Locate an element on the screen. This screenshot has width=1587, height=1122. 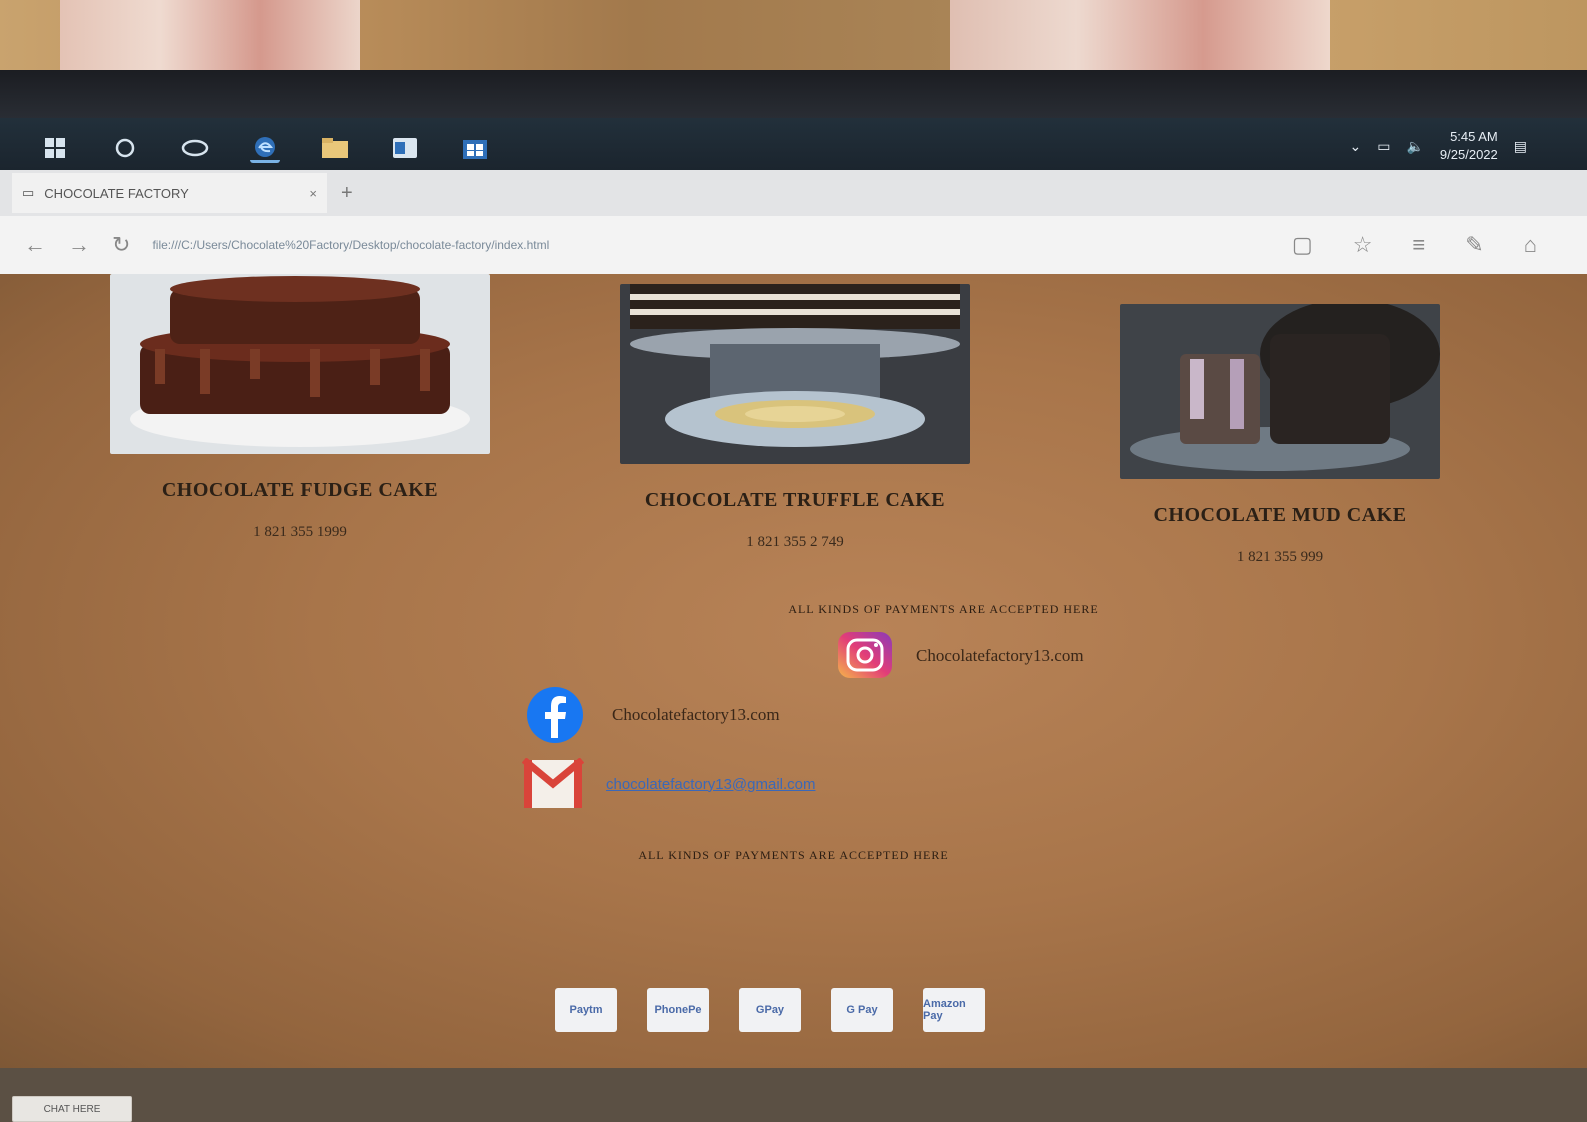
cake-card: CHOCOLATE TRUFFLE CAKE 1 821 355 2 749 is located at coordinates (795, 417).